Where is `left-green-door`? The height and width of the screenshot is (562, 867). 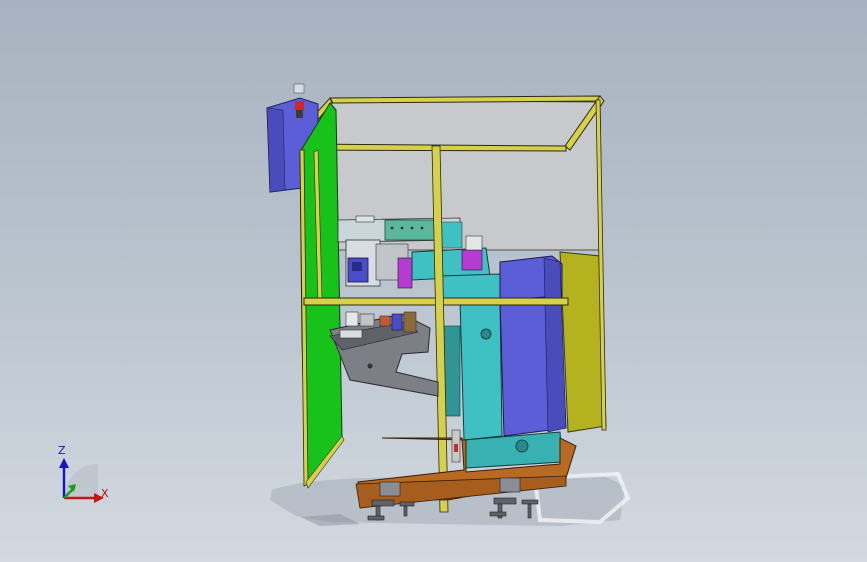 left-green-door is located at coordinates (321, 294).